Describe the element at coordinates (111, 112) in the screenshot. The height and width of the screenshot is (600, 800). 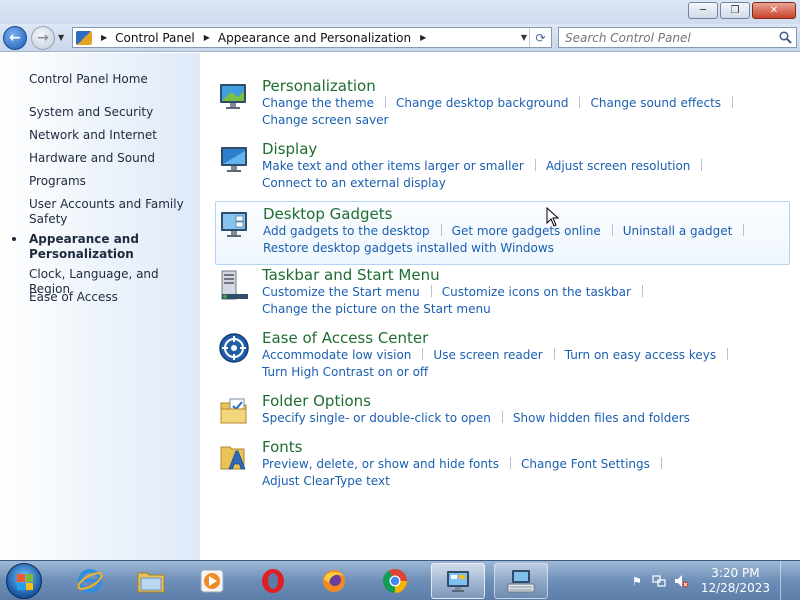
I see `sidebar-item-system-and-security: System and Security` at that location.